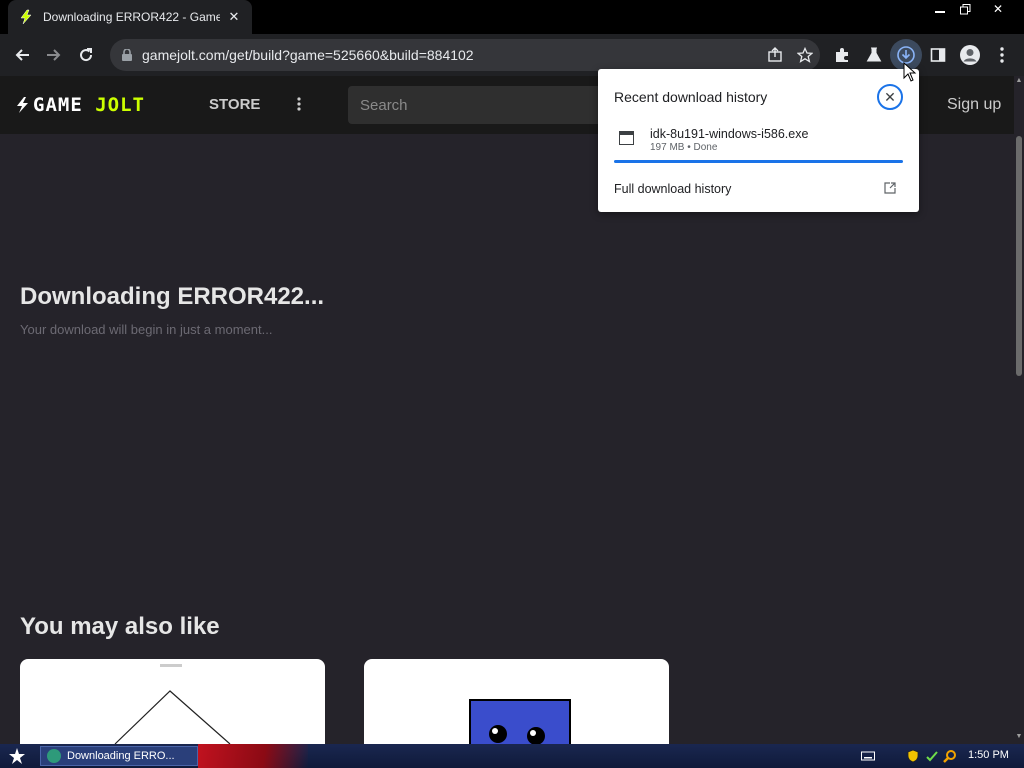 The image size is (1024, 768). What do you see at coordinates (988, 755) in the screenshot?
I see `taskbar-clock: 1:50 PM` at bounding box center [988, 755].